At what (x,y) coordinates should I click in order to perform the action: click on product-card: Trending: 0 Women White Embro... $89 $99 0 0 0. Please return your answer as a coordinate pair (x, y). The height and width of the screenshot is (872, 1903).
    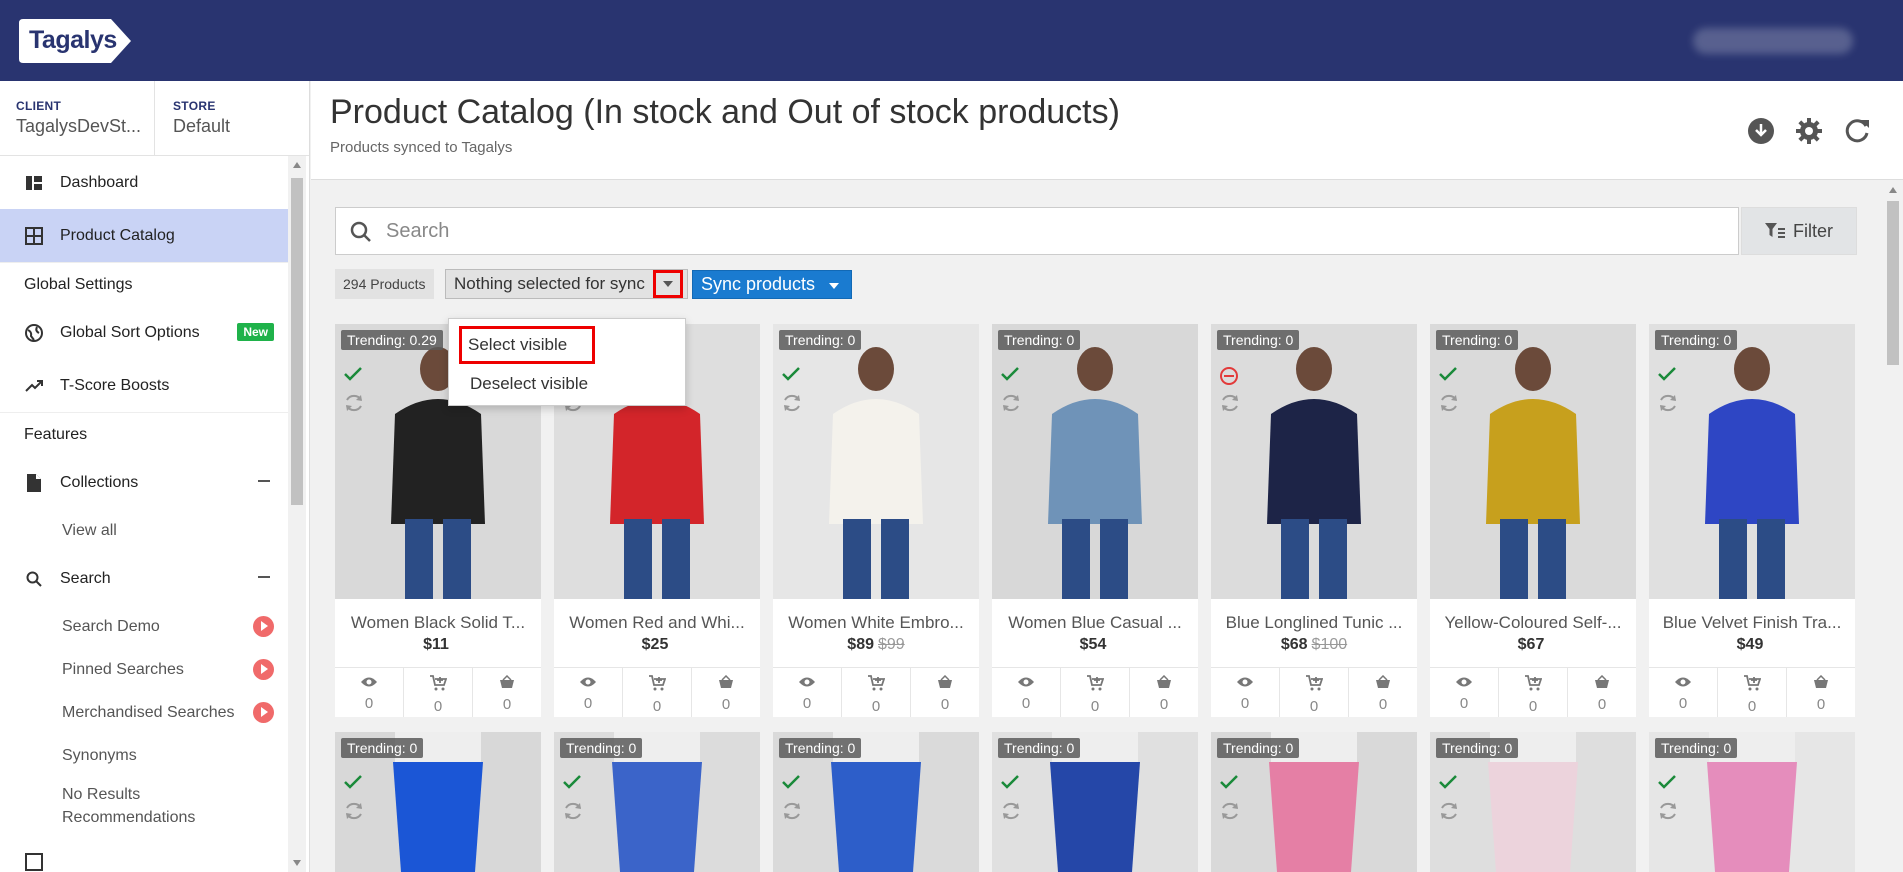
    Looking at the image, I should click on (876, 520).